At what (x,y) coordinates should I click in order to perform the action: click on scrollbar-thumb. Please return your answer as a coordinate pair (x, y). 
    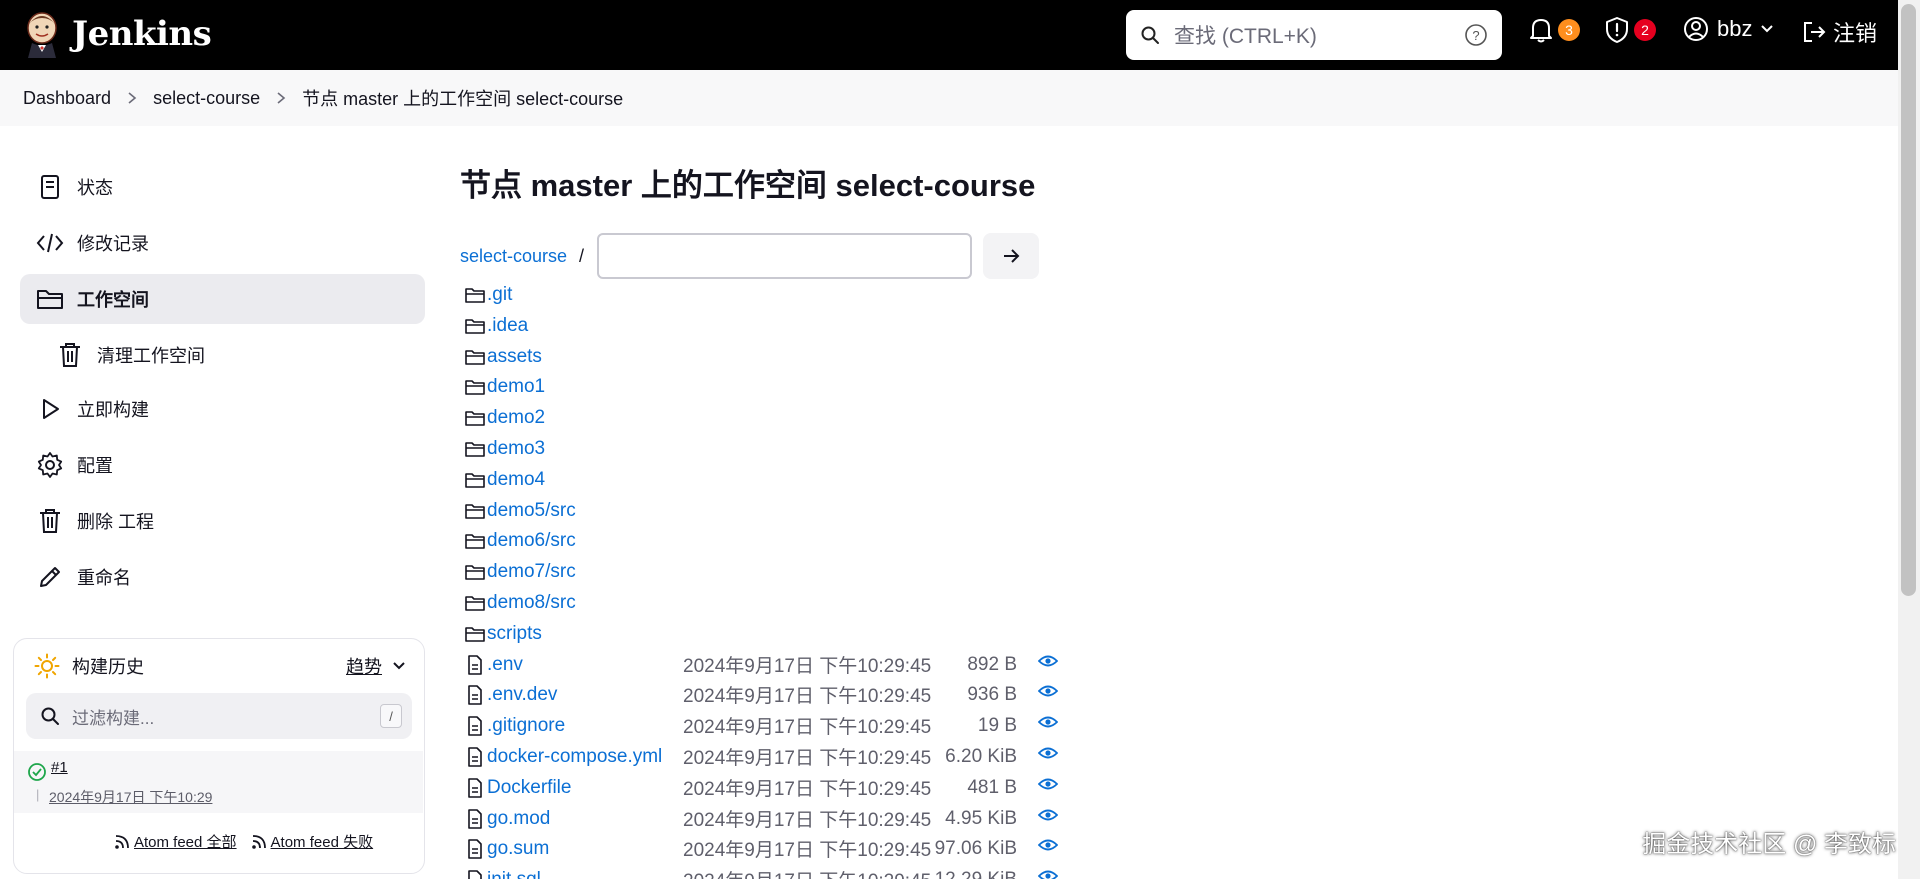
    Looking at the image, I should click on (1908, 300).